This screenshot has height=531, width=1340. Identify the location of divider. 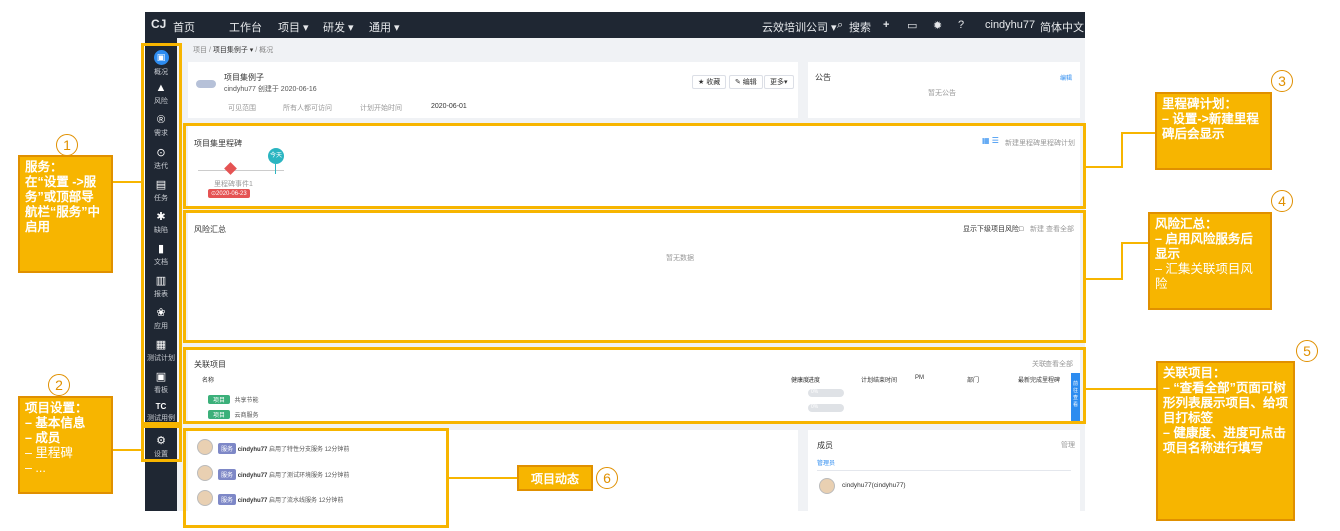
(944, 470).